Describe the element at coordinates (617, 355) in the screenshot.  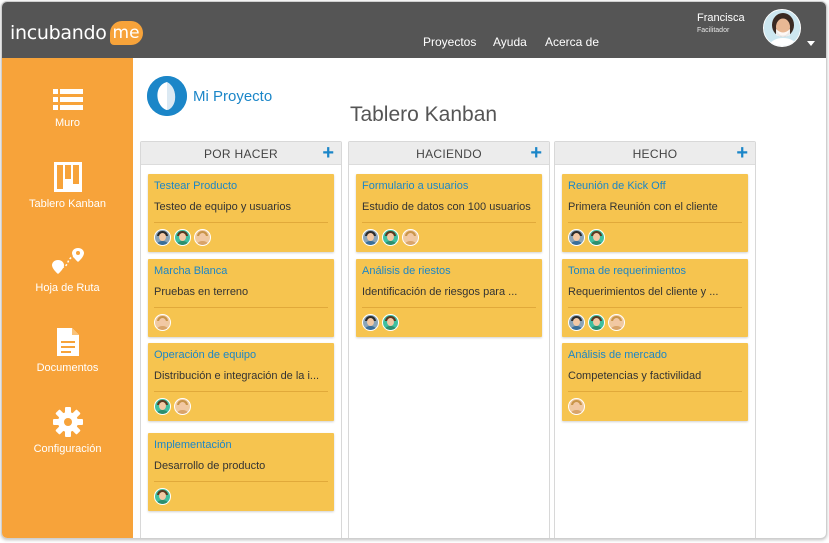
I see `card-title: Análisis de mercado` at that location.